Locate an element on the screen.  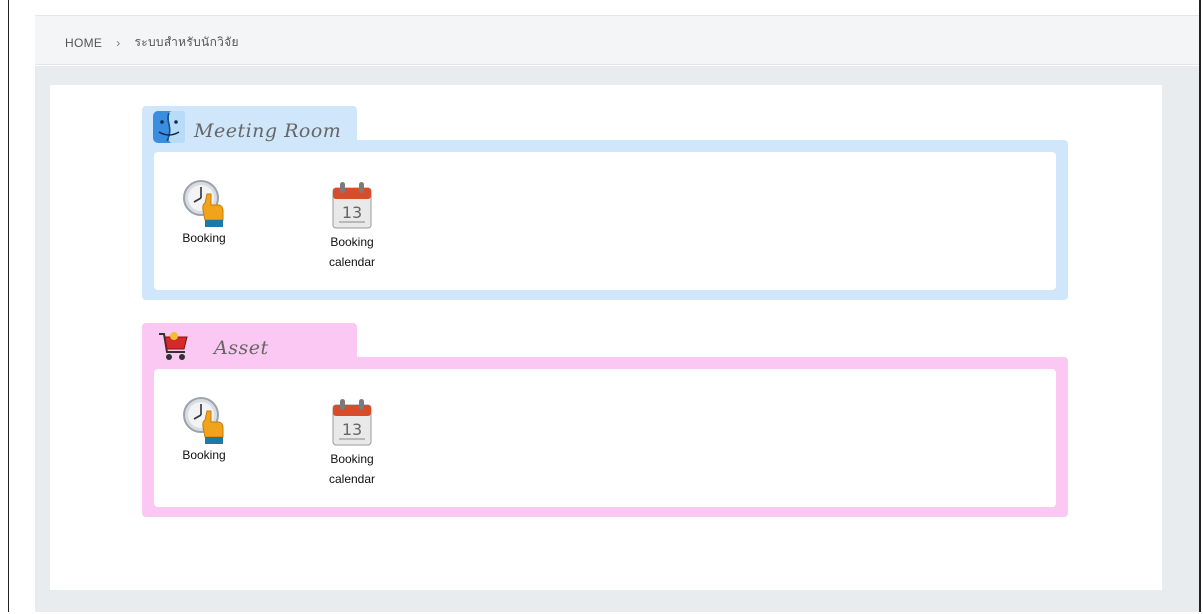
shopping-cart-icon is located at coordinates (173, 346).